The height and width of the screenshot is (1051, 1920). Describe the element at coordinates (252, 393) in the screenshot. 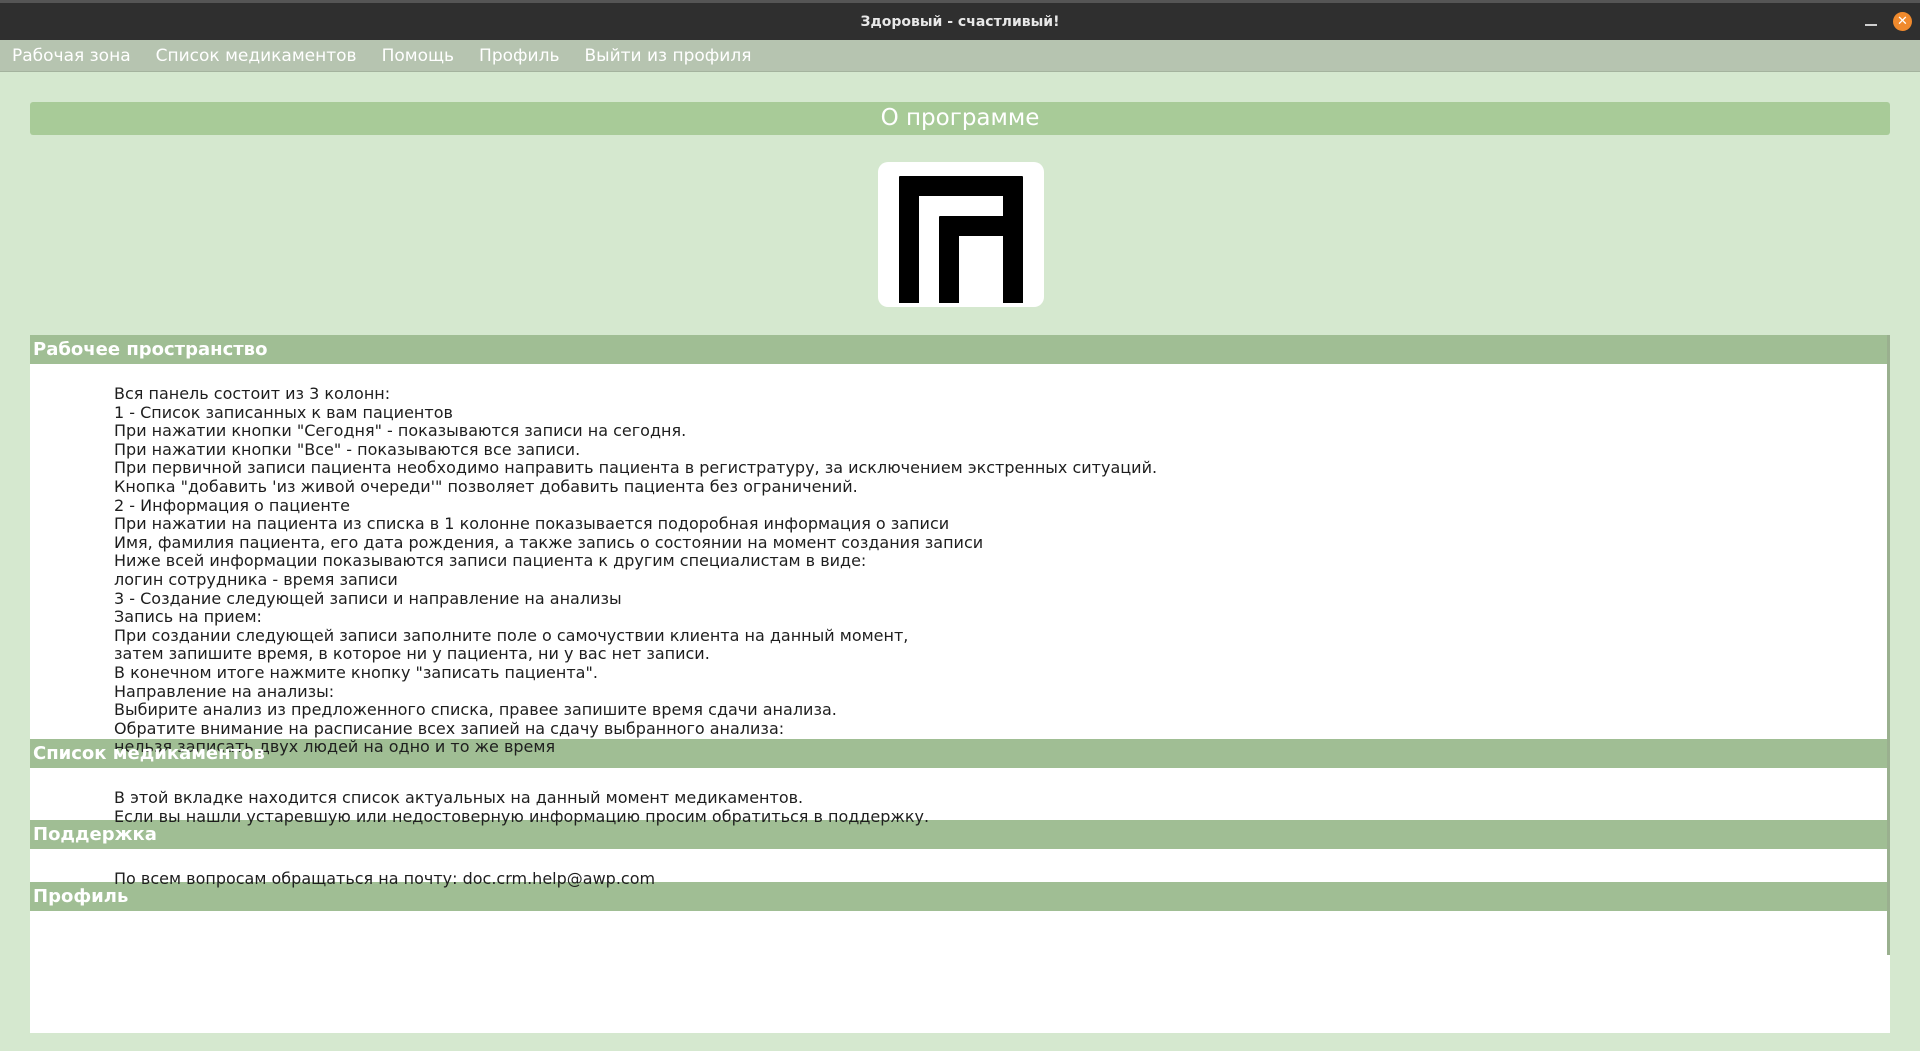

I see `text-line: Вся панель состоит из 3 колонн:` at that location.